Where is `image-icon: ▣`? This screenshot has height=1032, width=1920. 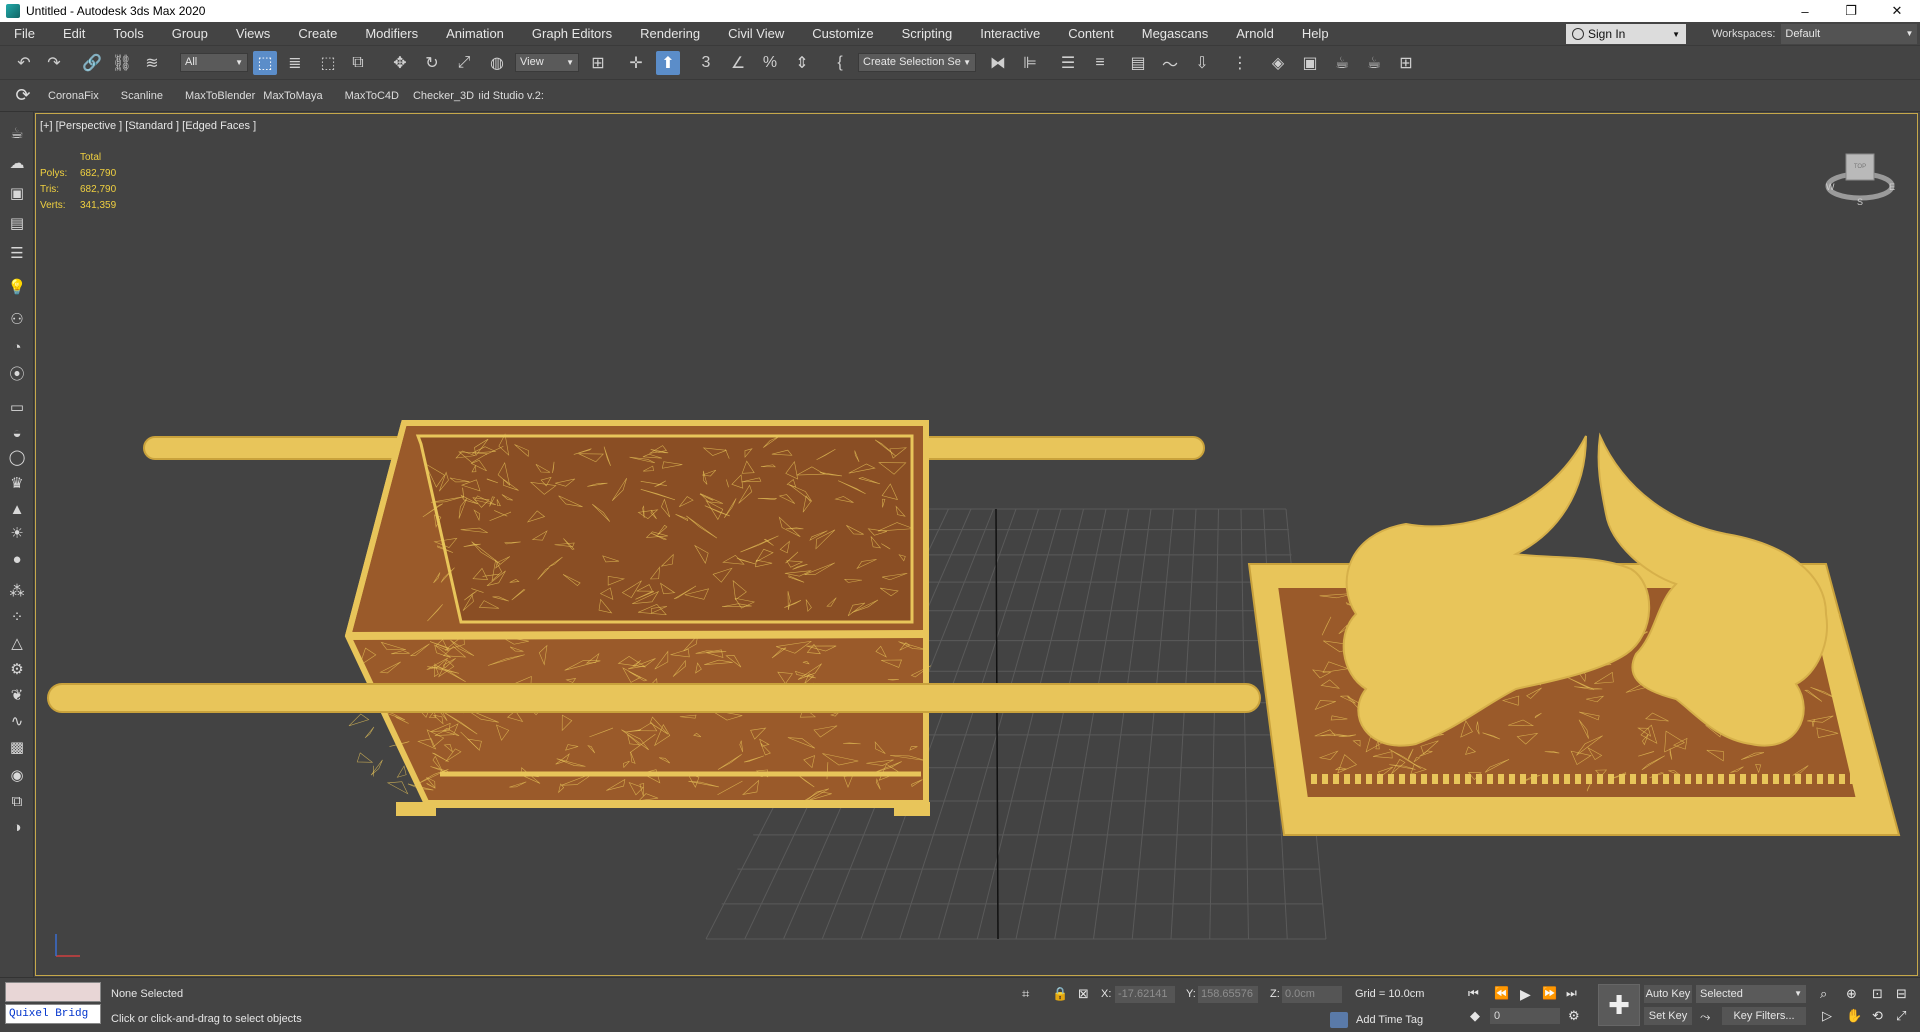
image-icon: ▣ is located at coordinates (17, 193).